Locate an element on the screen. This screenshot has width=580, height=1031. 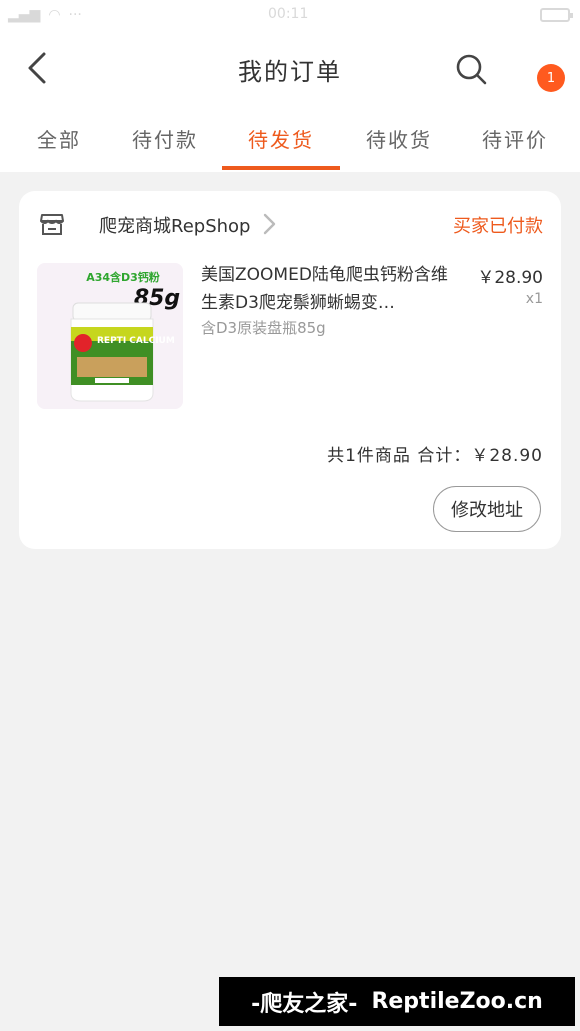
product-image-graphic: A34含D3钙粉 85g REPTI CALCIUM is located at coordinates (110, 336).